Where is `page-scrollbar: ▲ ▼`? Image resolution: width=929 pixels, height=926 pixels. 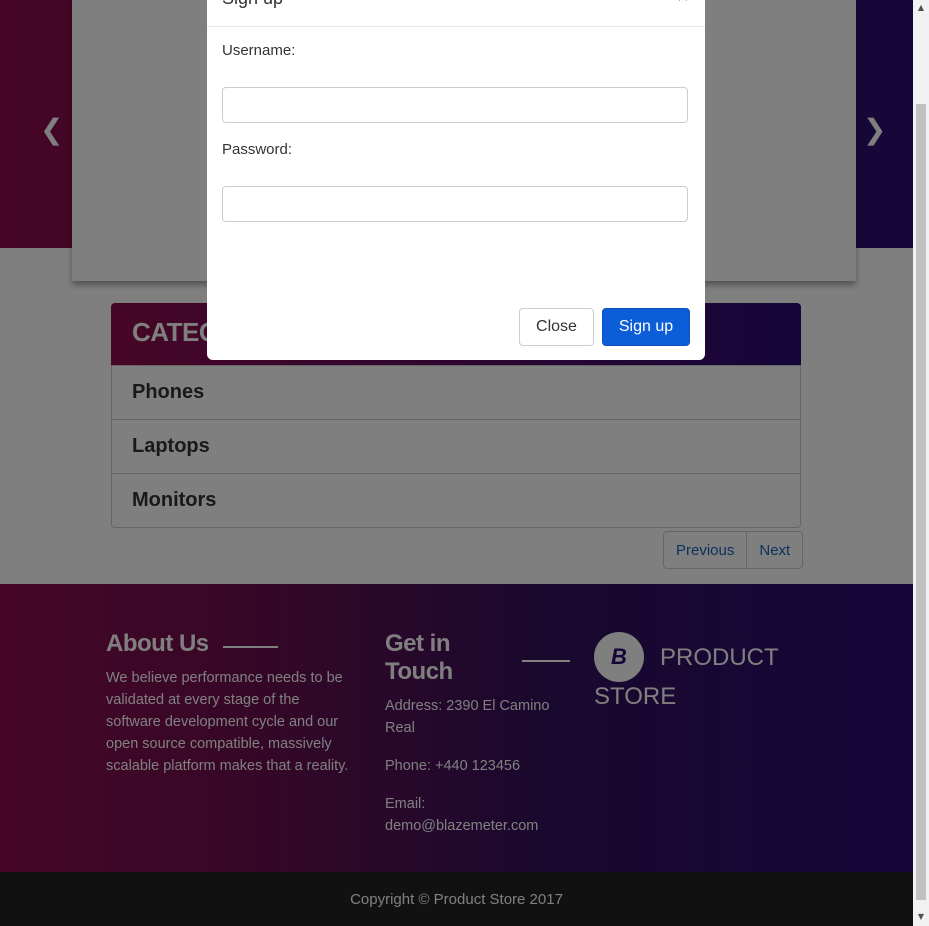 page-scrollbar: ▲ ▼ is located at coordinates (921, 463).